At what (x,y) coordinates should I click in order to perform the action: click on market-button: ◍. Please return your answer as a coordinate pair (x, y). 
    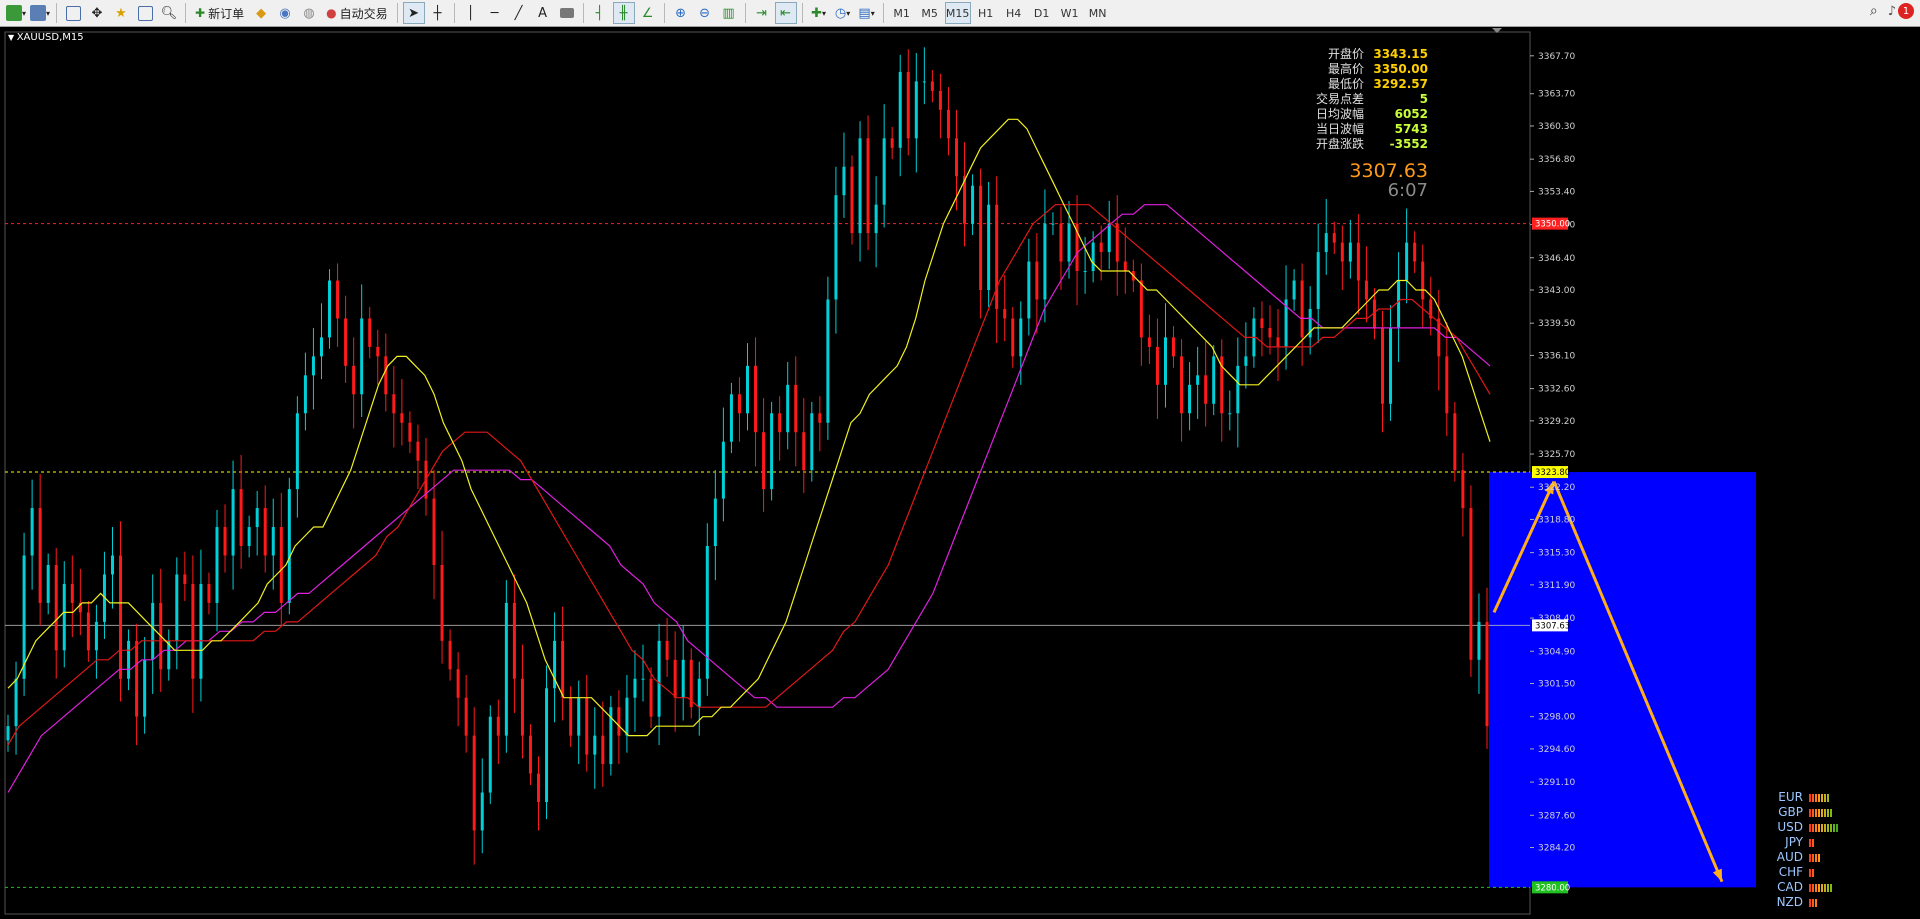
    Looking at the image, I should click on (309, 13).